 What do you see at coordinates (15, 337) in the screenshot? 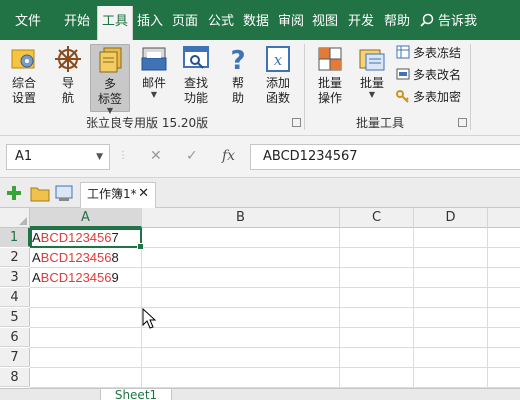
I see `row-header-6: 6` at bounding box center [15, 337].